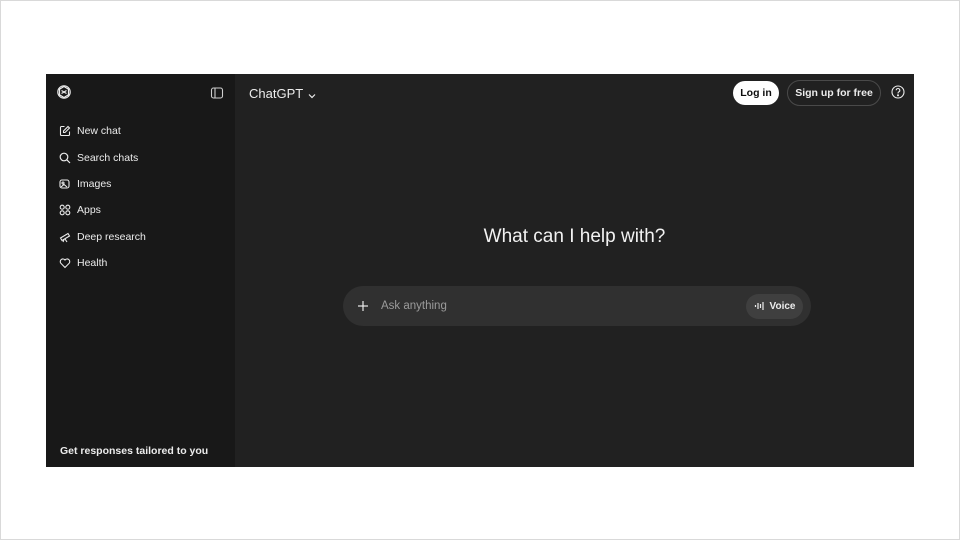  What do you see at coordinates (64, 263) in the screenshot?
I see `heart-icon` at bounding box center [64, 263].